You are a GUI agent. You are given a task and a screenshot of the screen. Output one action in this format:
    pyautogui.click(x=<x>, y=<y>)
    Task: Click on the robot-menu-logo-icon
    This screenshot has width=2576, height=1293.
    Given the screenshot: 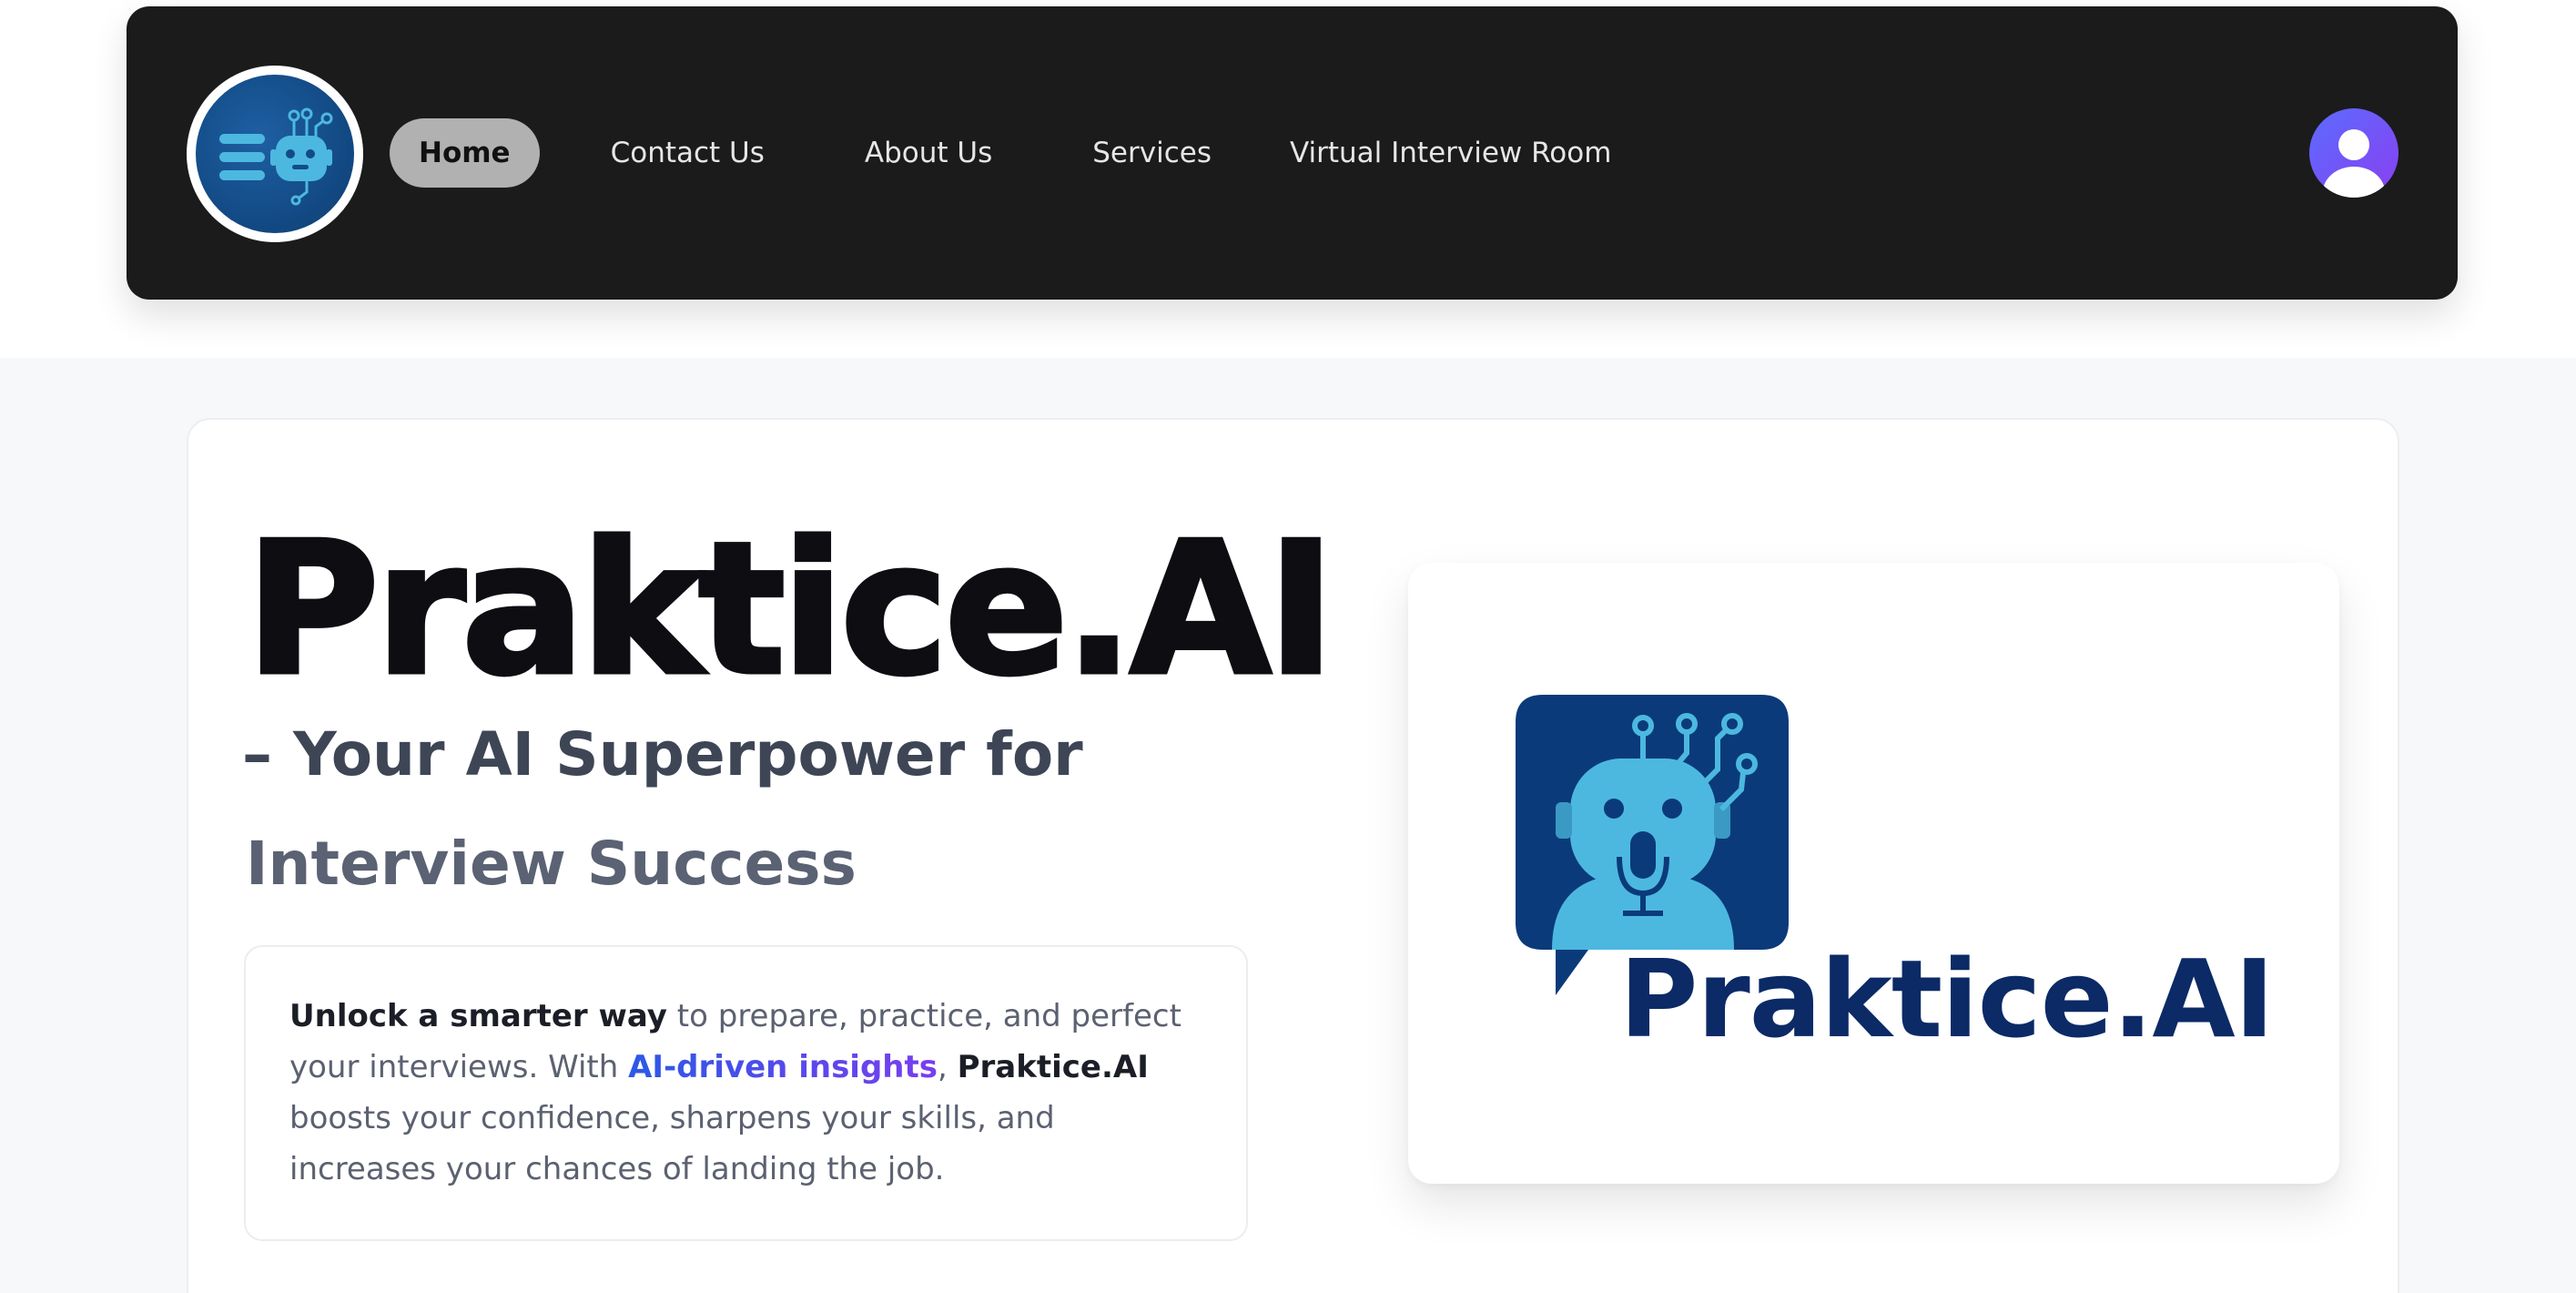 What is the action you would take?
    pyautogui.click(x=275, y=154)
    